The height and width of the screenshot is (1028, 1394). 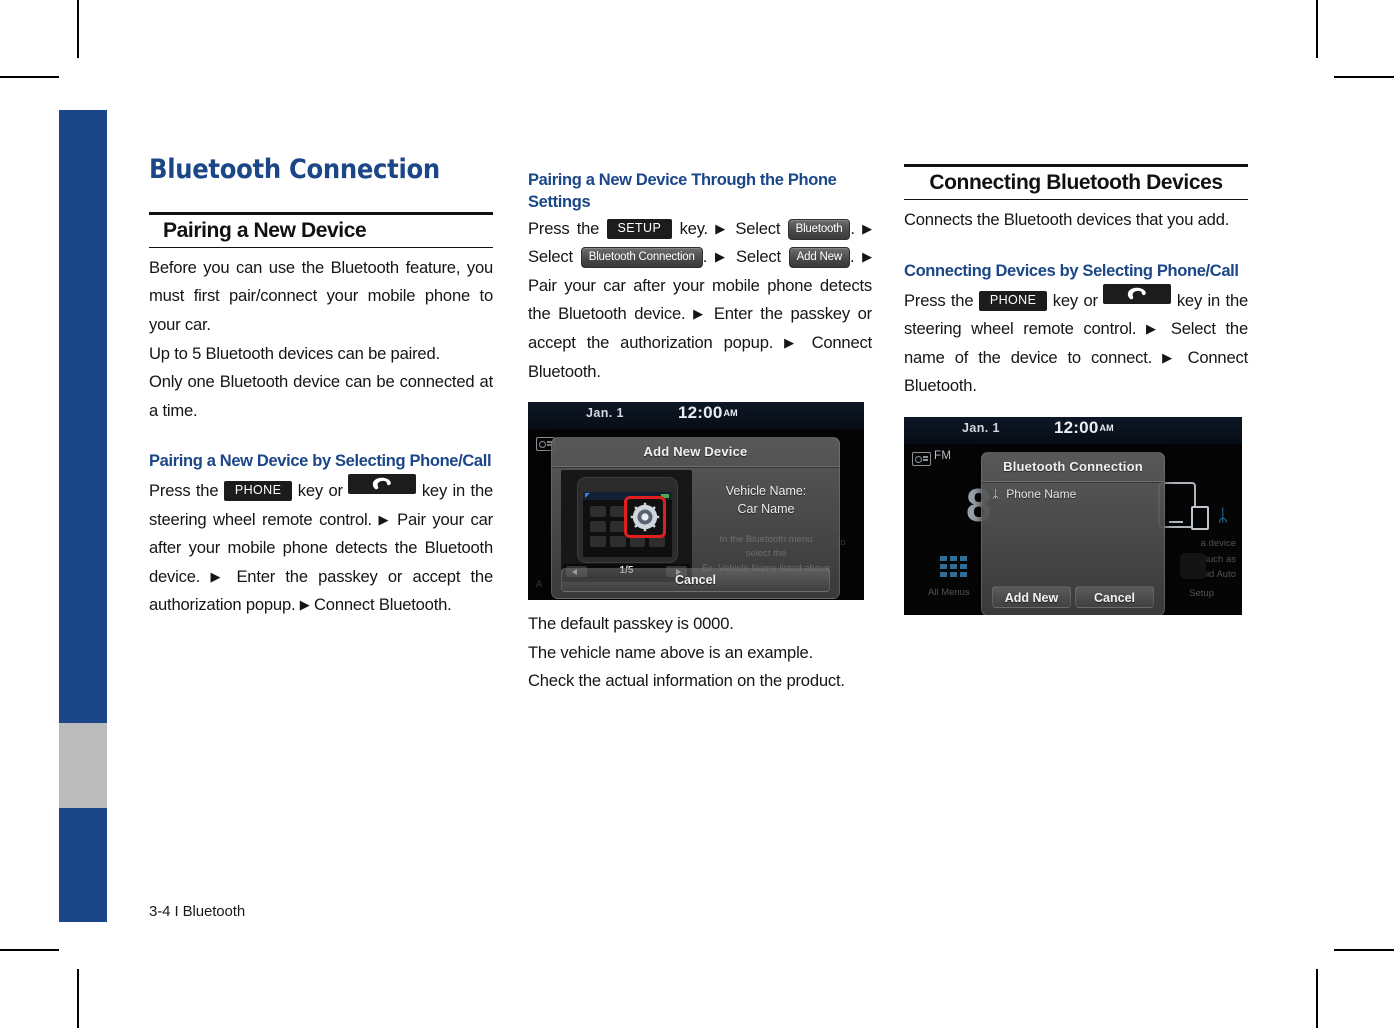 I want to click on page-title: Bluetooth Connection, so click(x=294, y=169).